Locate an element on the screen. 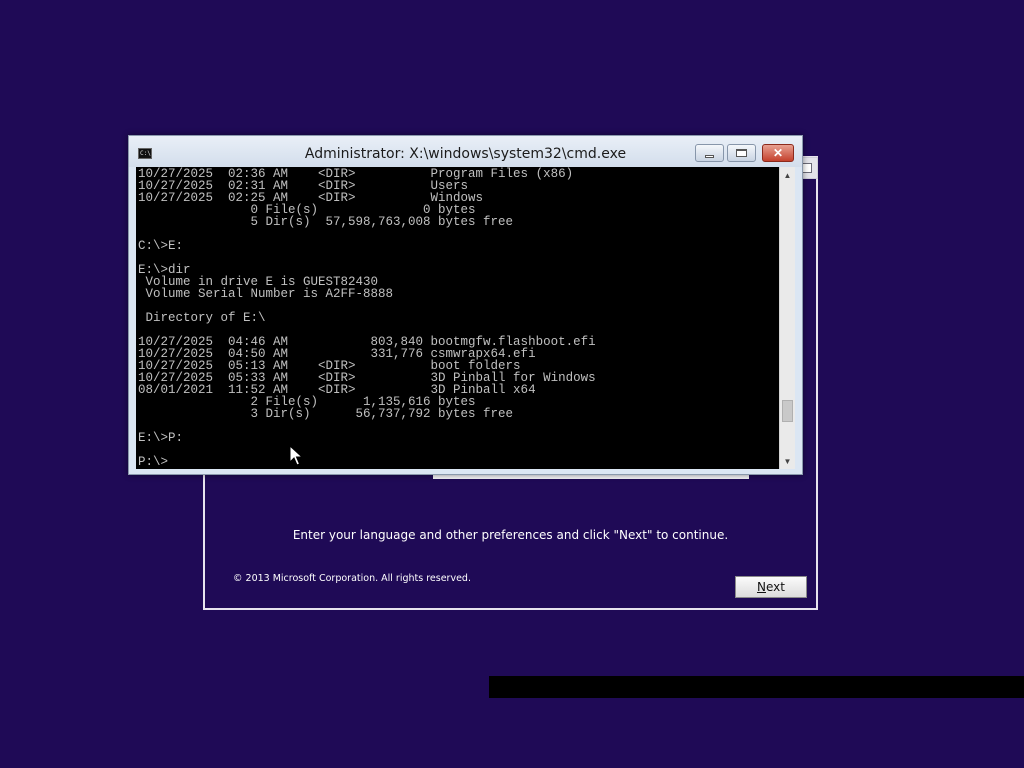 This screenshot has width=1024, height=768. next-button-label-accelerator: N is located at coordinates (761, 587).